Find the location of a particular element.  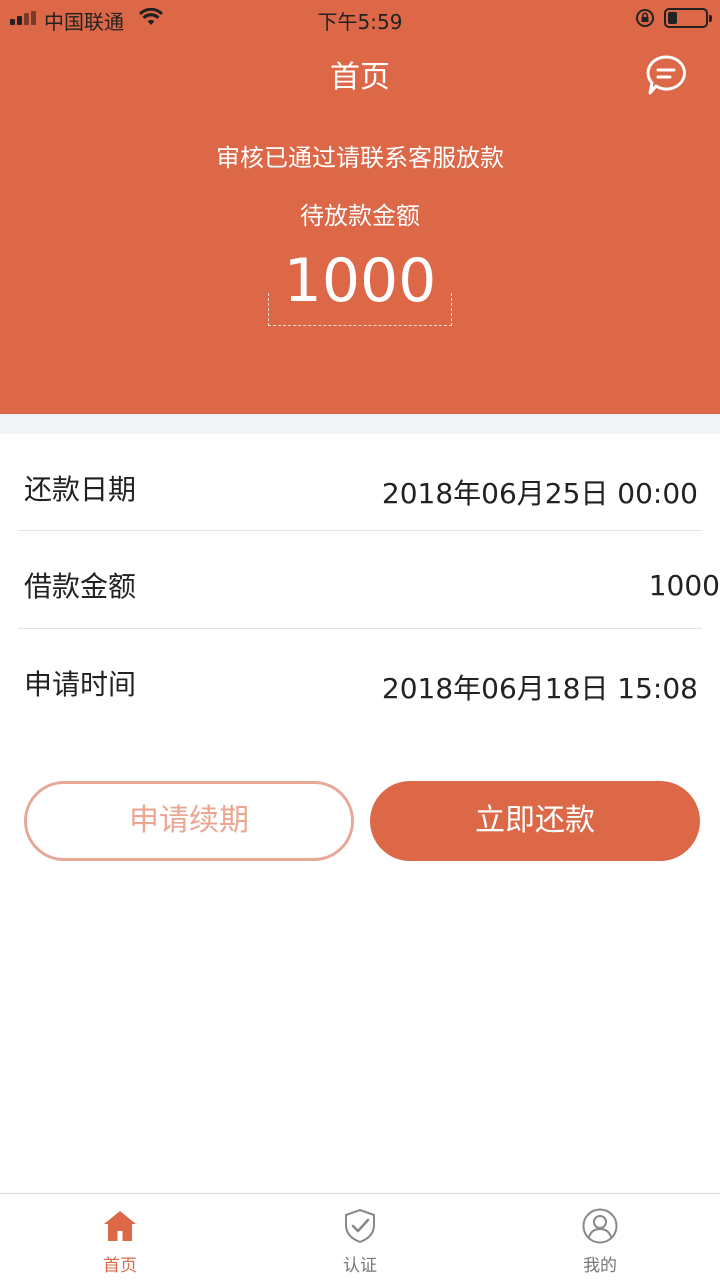

section-separator is located at coordinates (360, 424).